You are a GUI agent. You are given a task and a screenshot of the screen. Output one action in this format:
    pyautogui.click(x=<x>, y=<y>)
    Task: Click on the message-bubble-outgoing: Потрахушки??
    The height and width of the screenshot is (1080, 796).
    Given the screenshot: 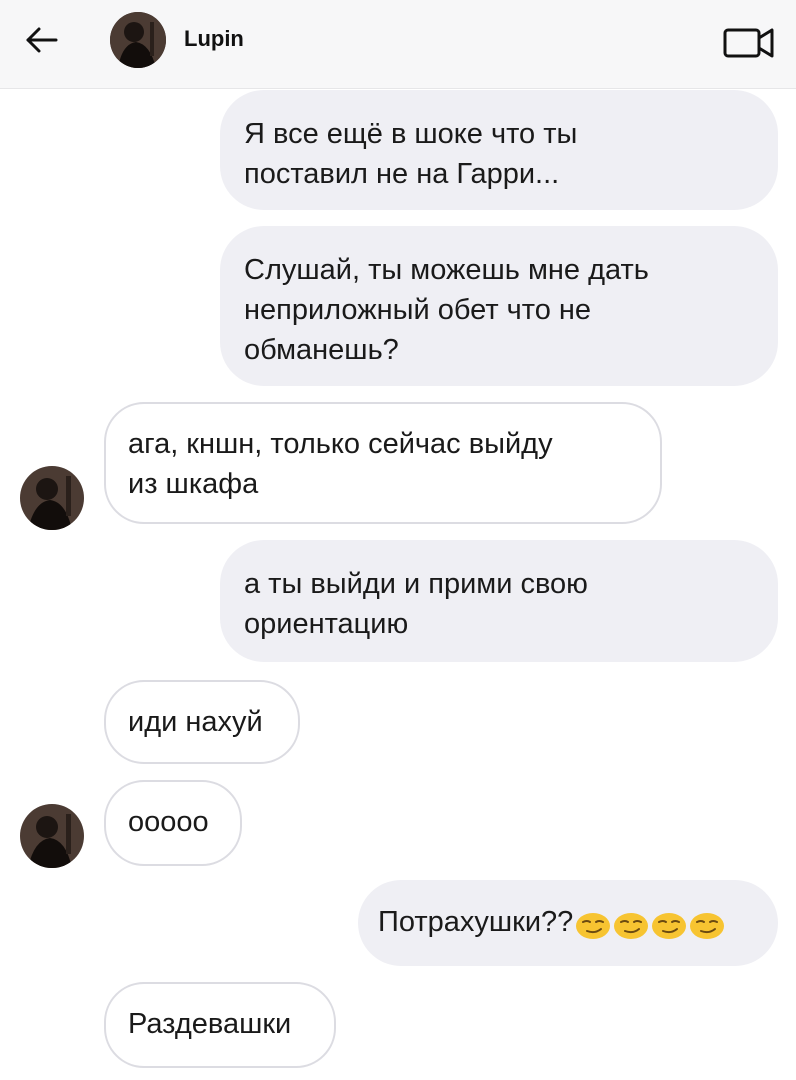 What is the action you would take?
    pyautogui.click(x=568, y=923)
    